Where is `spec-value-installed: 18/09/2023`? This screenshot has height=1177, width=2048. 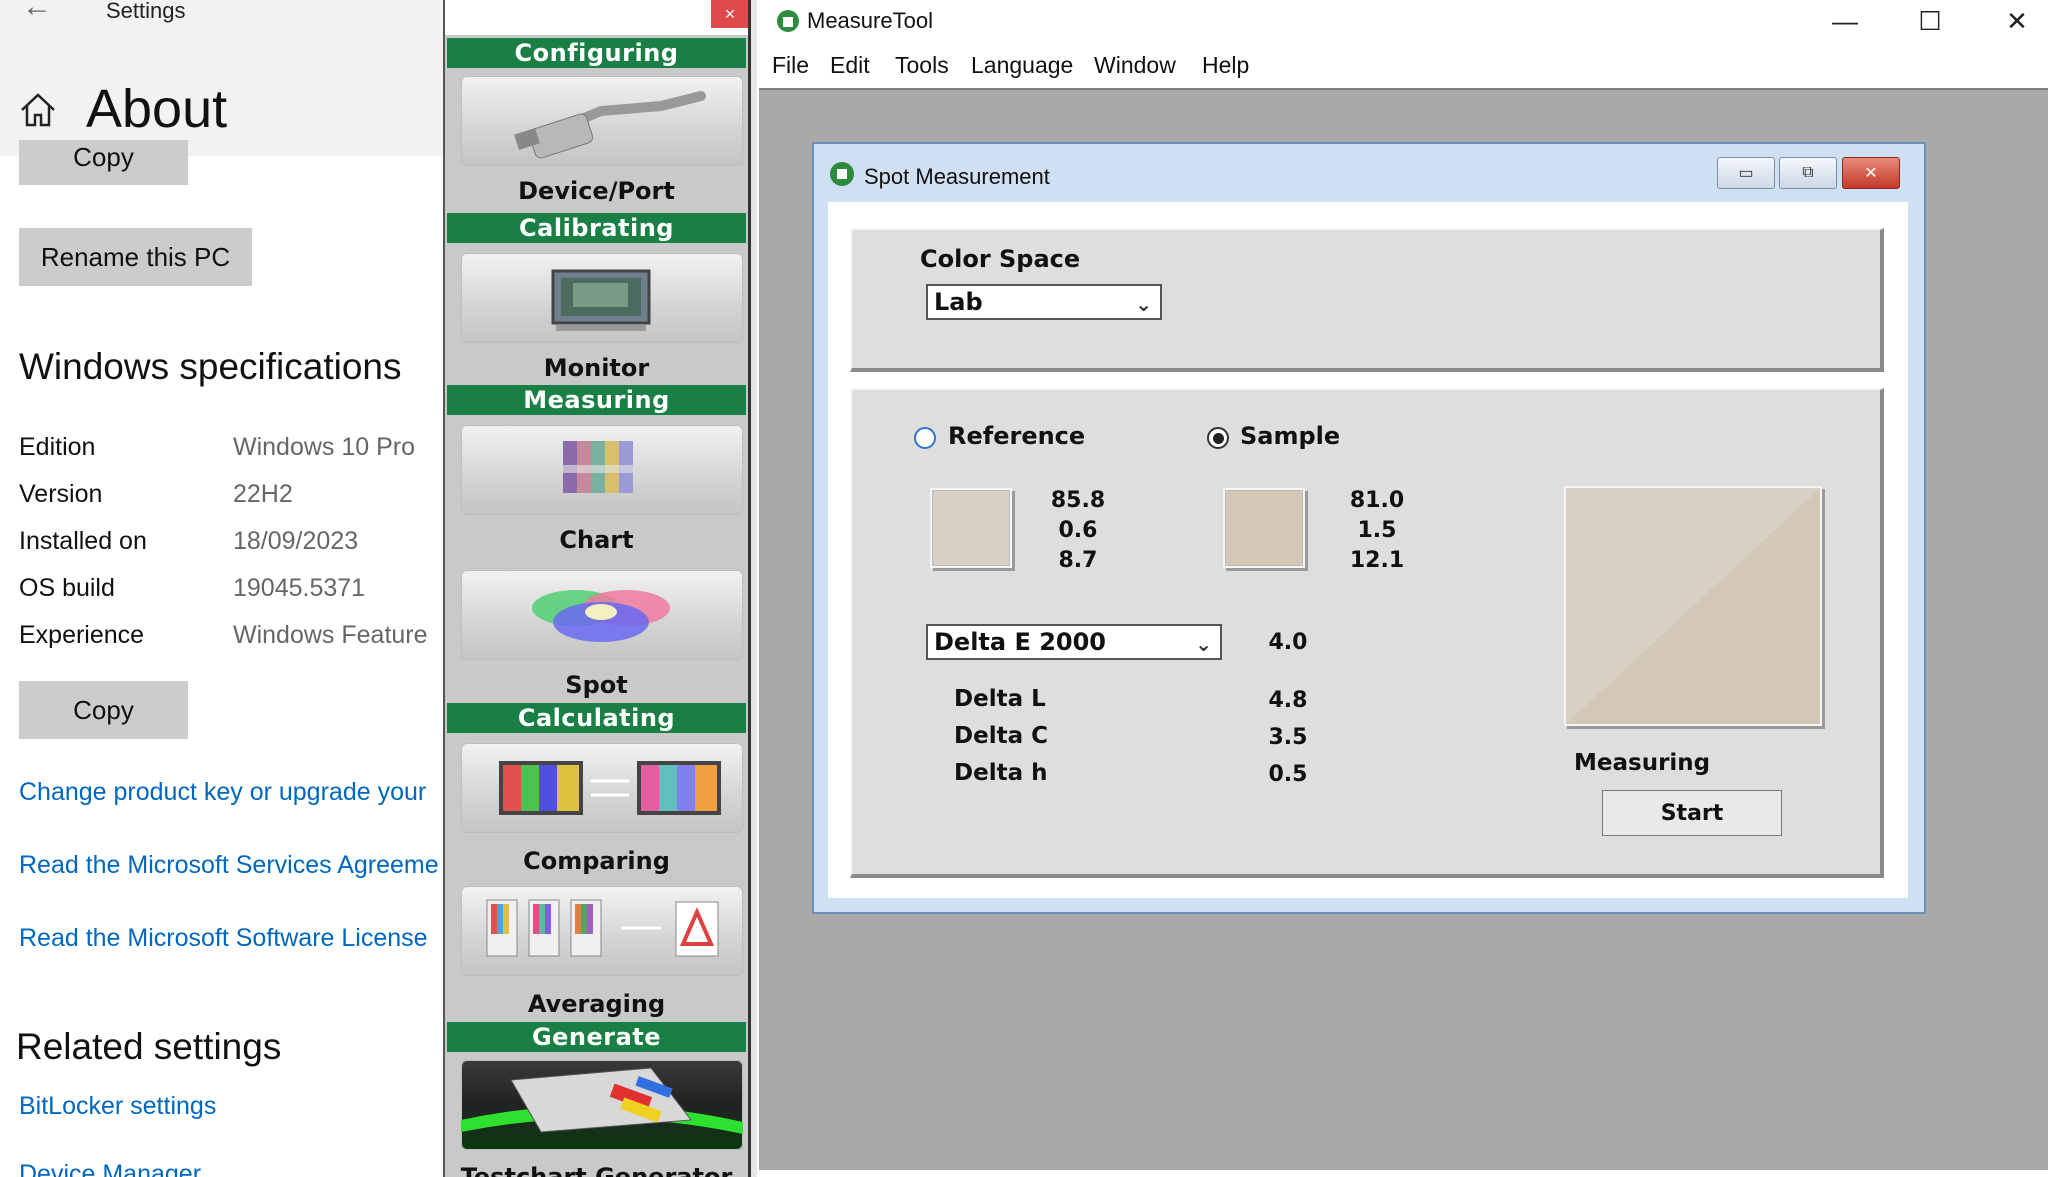
spec-value-installed: 18/09/2023 is located at coordinates (296, 541).